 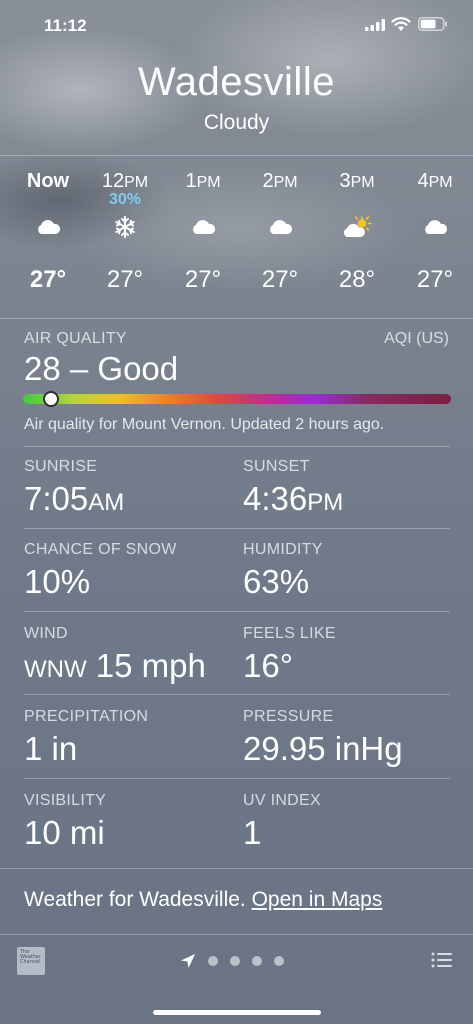 What do you see at coordinates (51, 399) in the screenshot?
I see `aqi-indicator` at bounding box center [51, 399].